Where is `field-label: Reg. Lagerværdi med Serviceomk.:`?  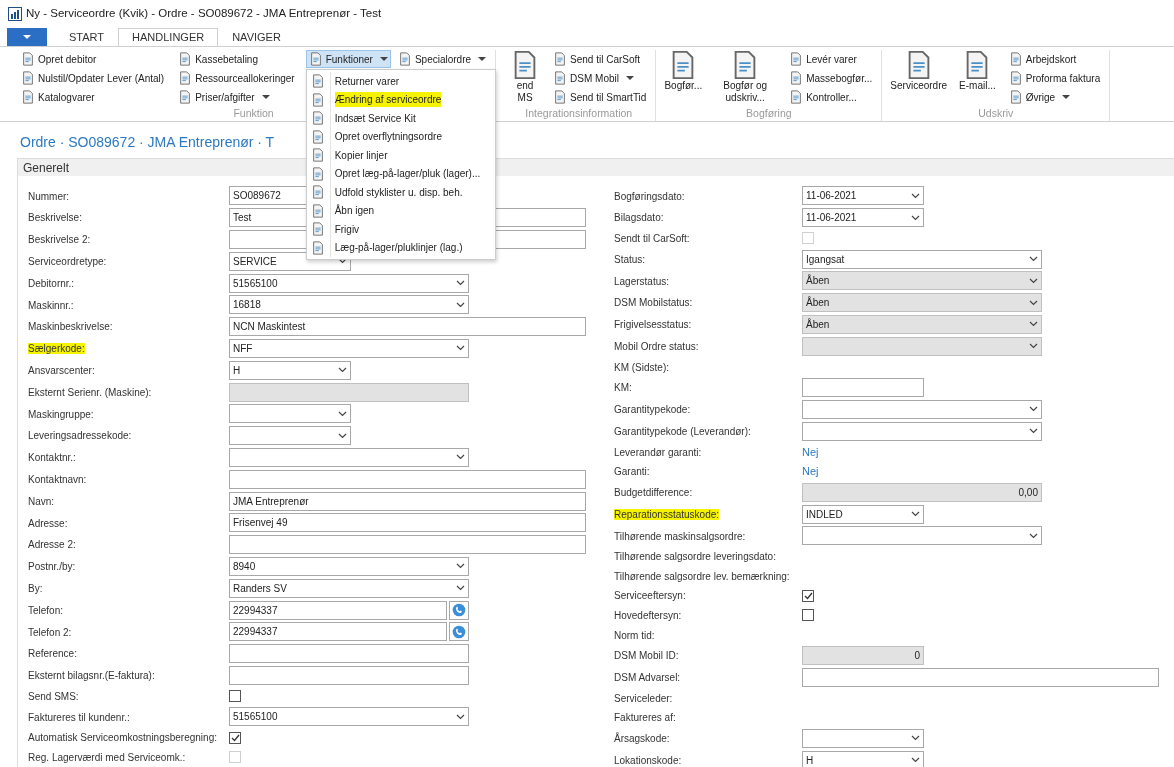 field-label: Reg. Lagerværdi med Serviceomk.: is located at coordinates (107, 757).